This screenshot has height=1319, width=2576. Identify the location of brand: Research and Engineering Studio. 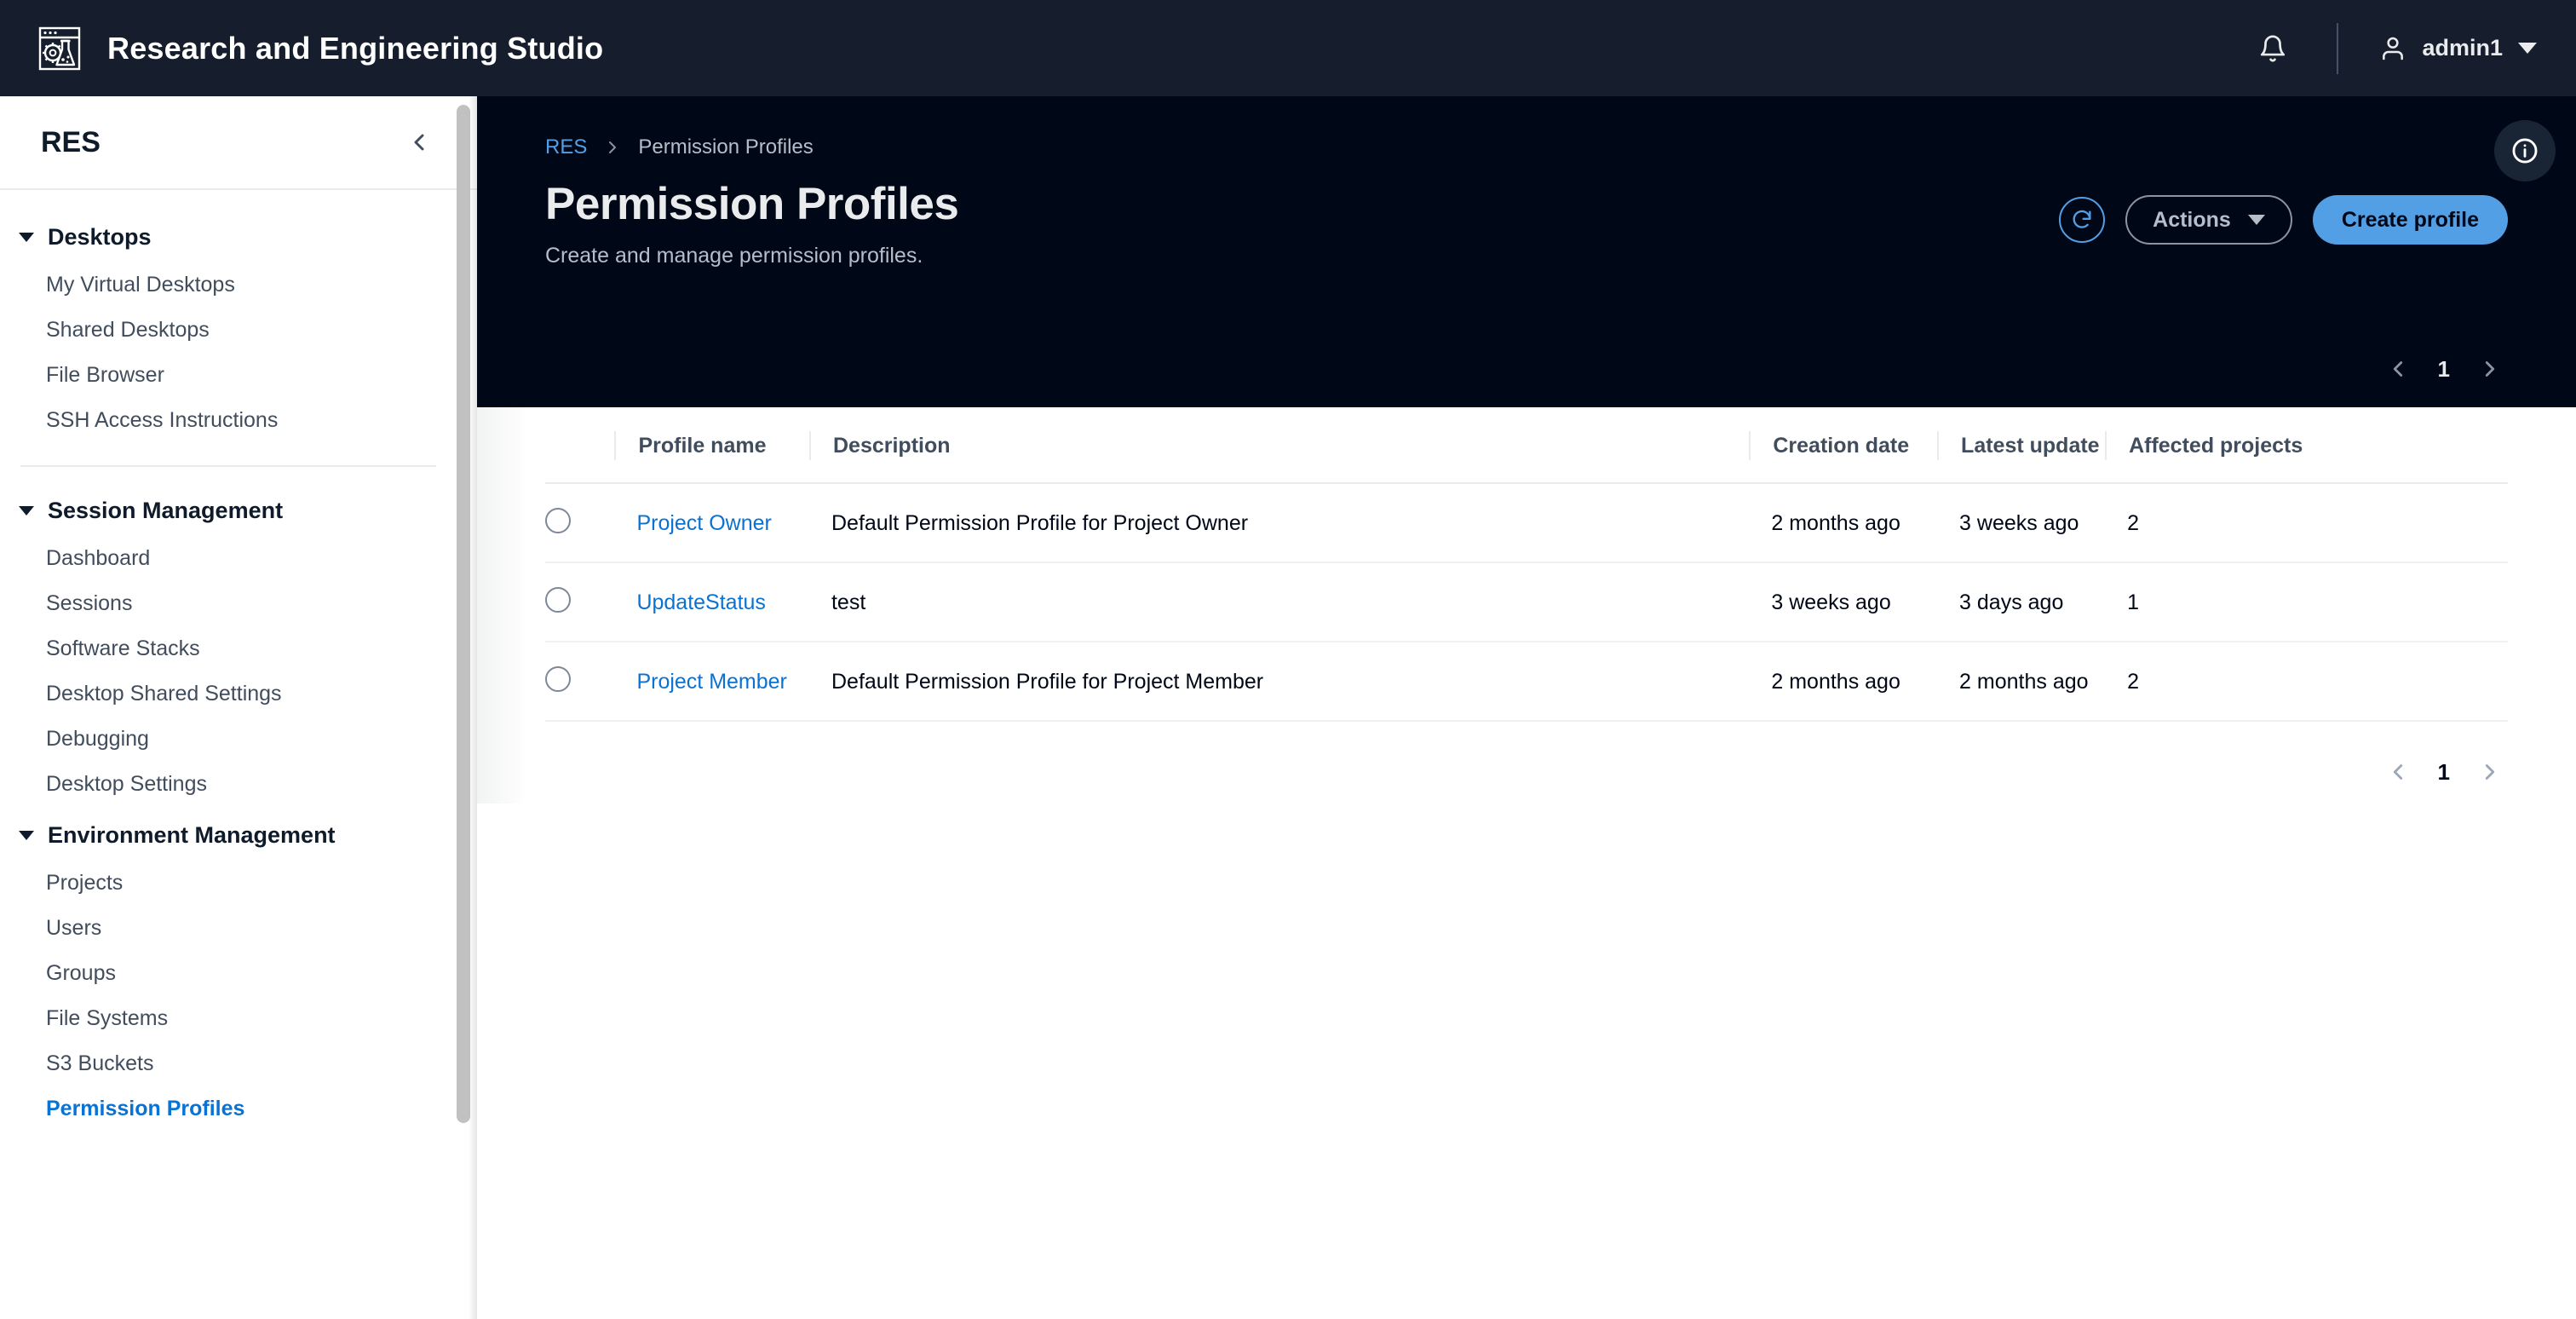
(302, 48).